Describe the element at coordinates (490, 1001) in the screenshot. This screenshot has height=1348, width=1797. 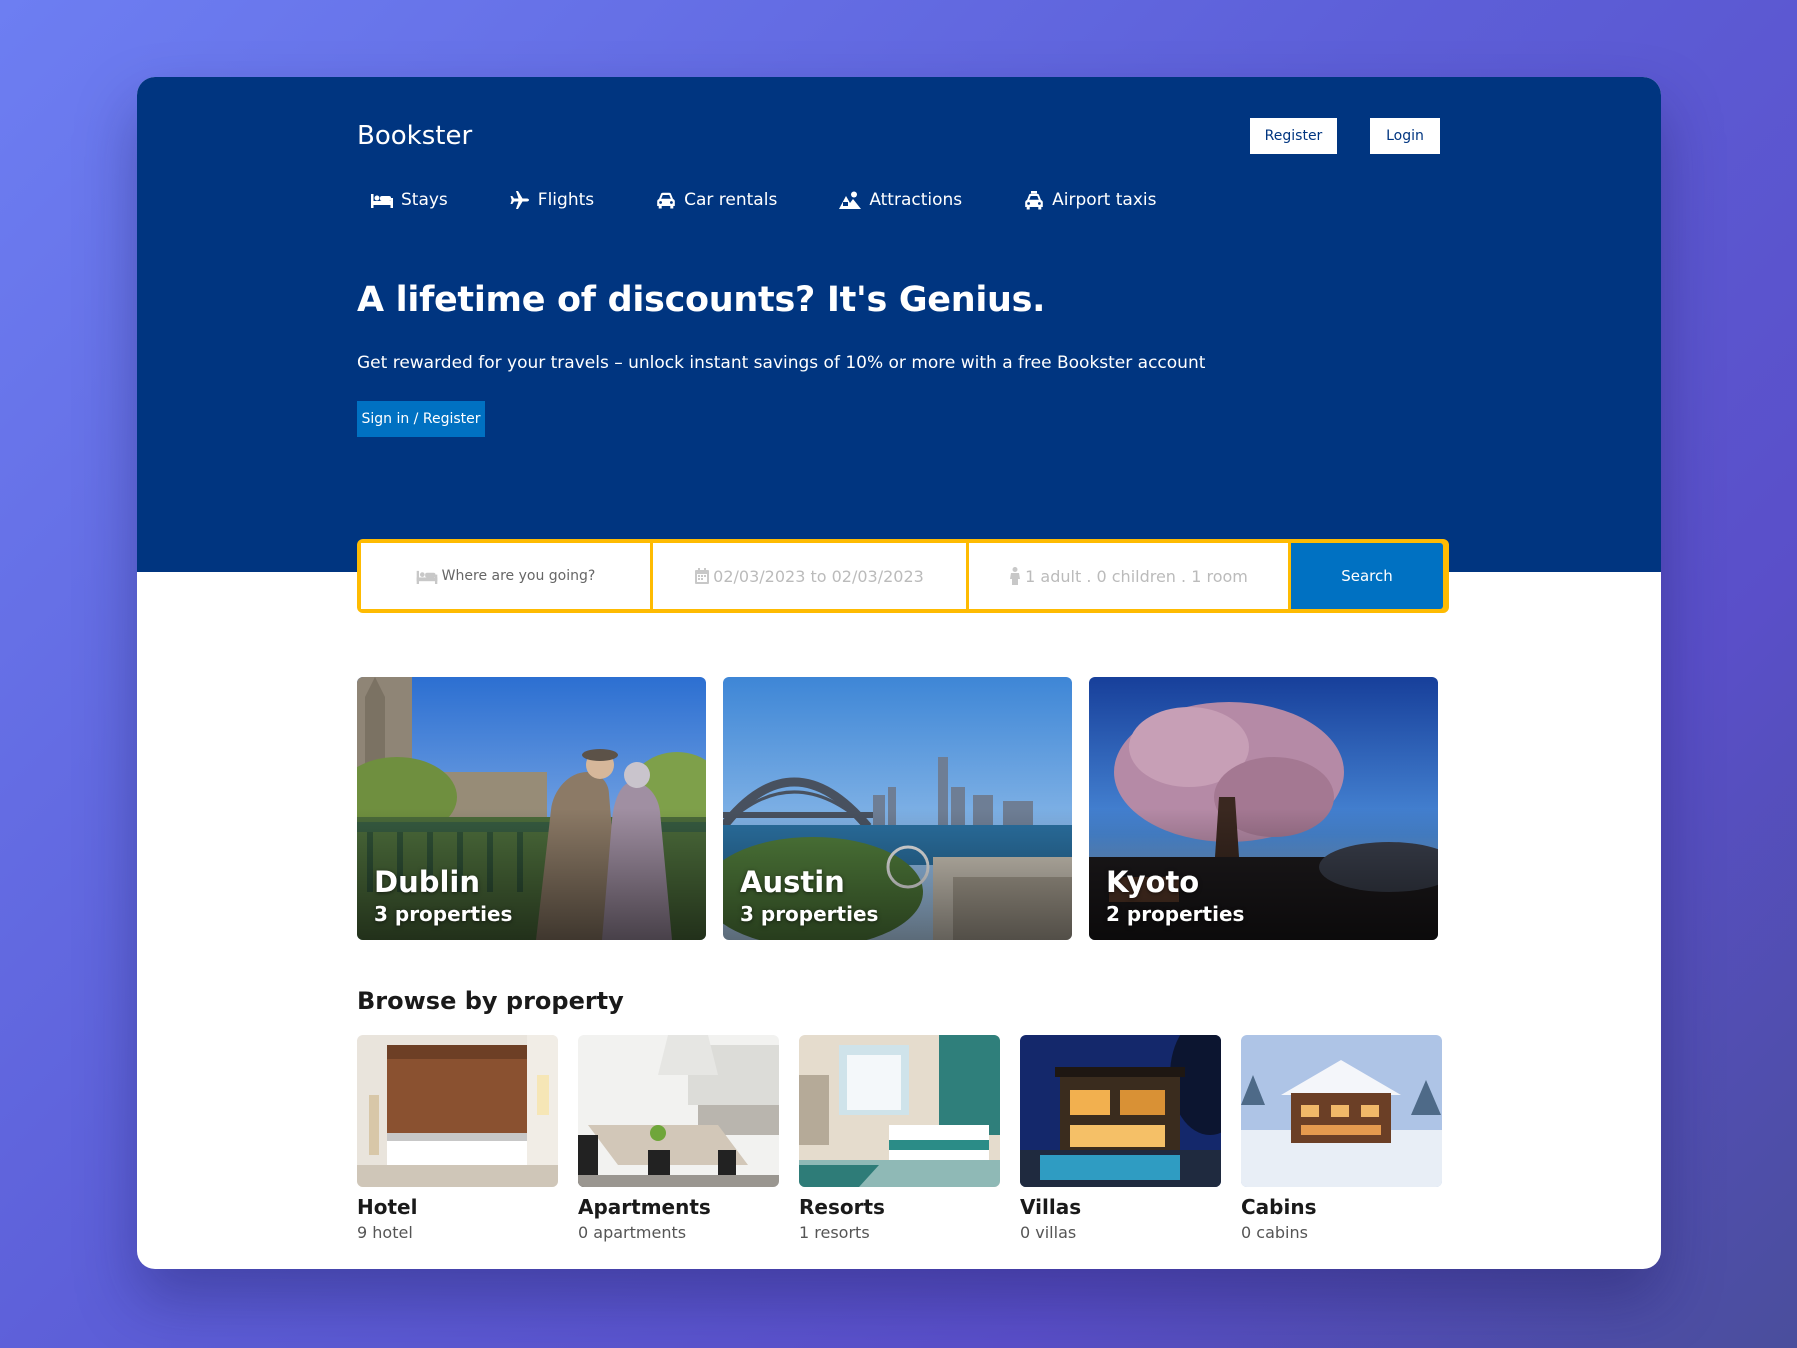
I see `browse-section-title: Browse by property` at that location.